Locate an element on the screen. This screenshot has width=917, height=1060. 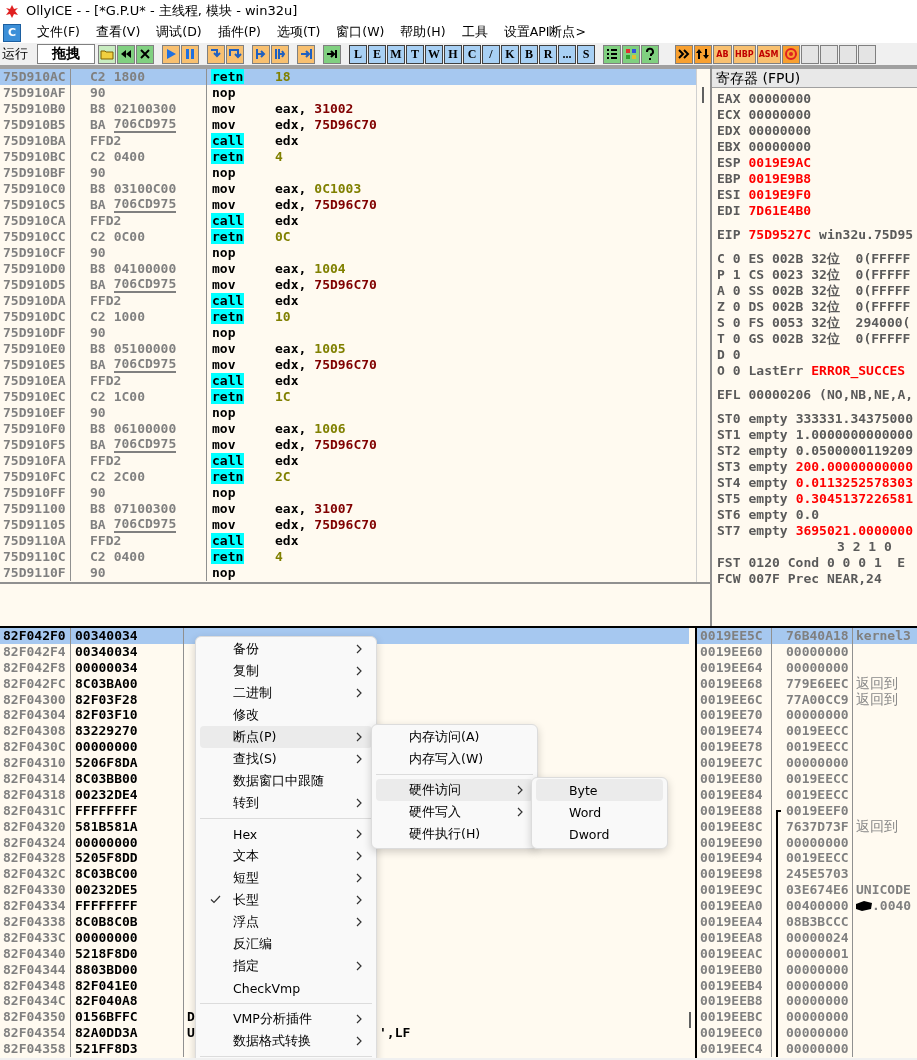
stack-row: 0019EE7C 00000000 is located at coordinates (807, 763).